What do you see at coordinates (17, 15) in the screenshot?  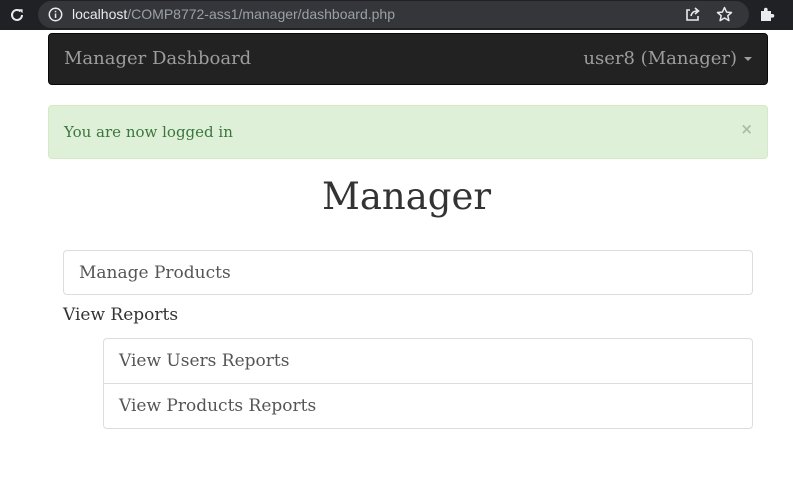 I see `reload-icon` at bounding box center [17, 15].